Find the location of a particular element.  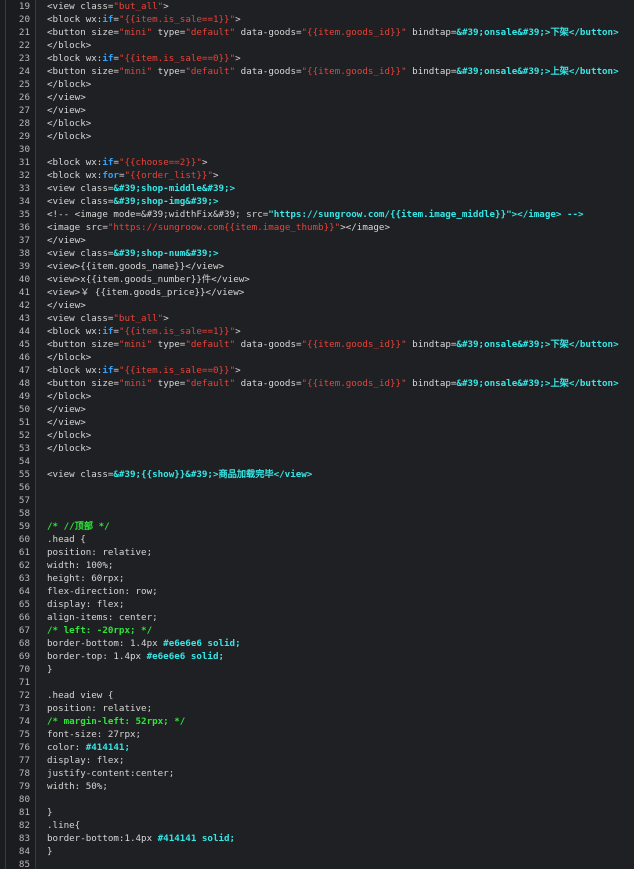

code-line: 27 </view> is located at coordinates (317, 110).